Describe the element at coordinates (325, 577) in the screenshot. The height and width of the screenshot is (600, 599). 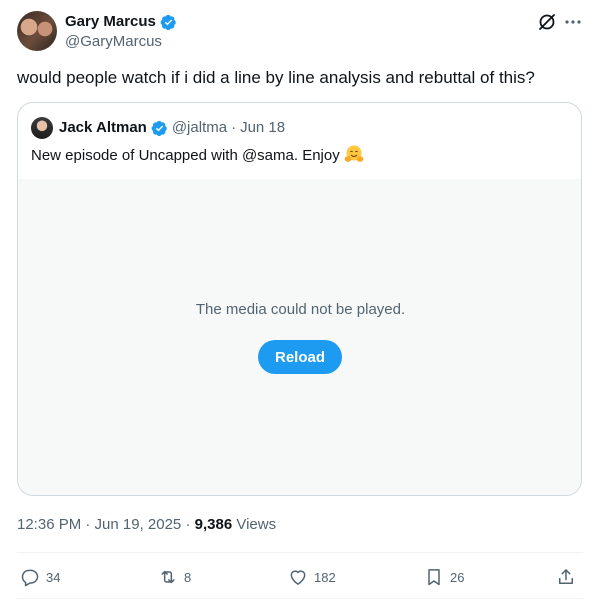
I see `like-count: 182` at that location.